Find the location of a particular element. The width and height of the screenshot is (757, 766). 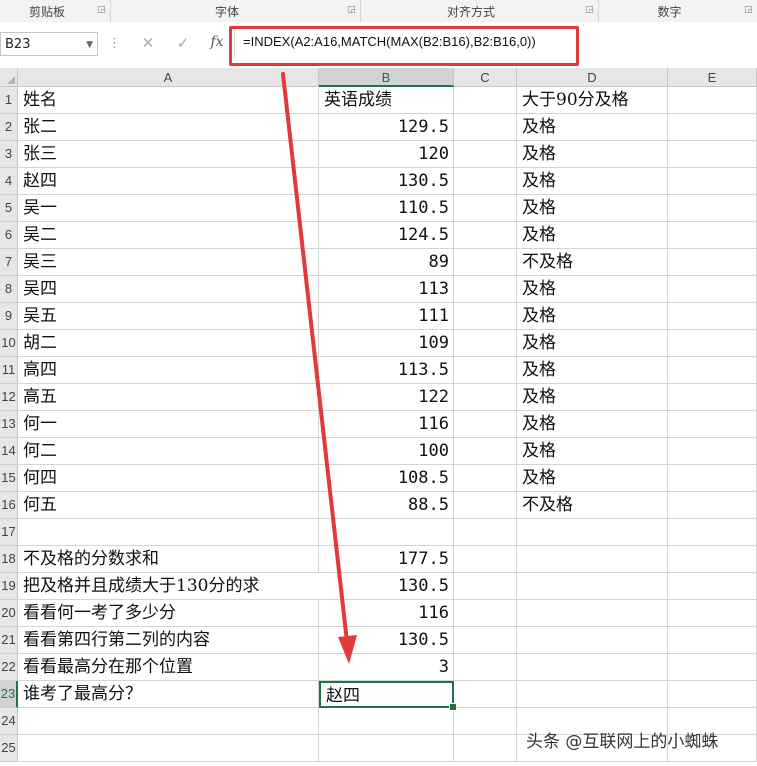

row-header: 2 is located at coordinates (9, 127).